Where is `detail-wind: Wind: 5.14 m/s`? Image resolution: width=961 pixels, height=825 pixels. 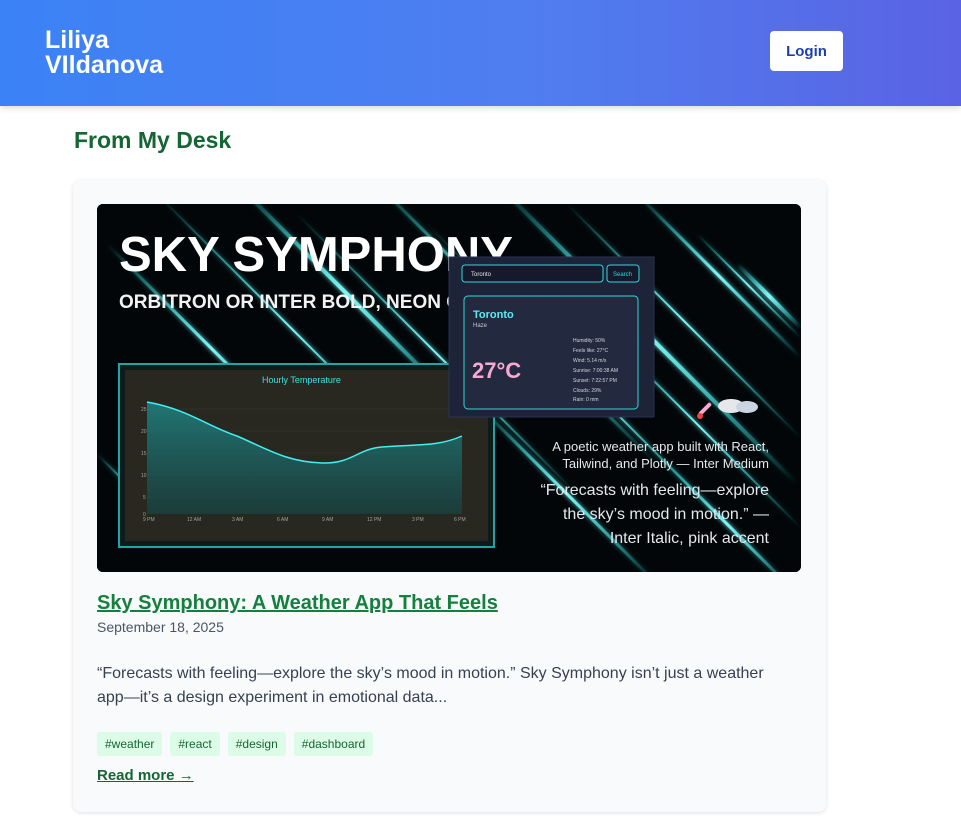
detail-wind: Wind: 5.14 m/s is located at coordinates (590, 361).